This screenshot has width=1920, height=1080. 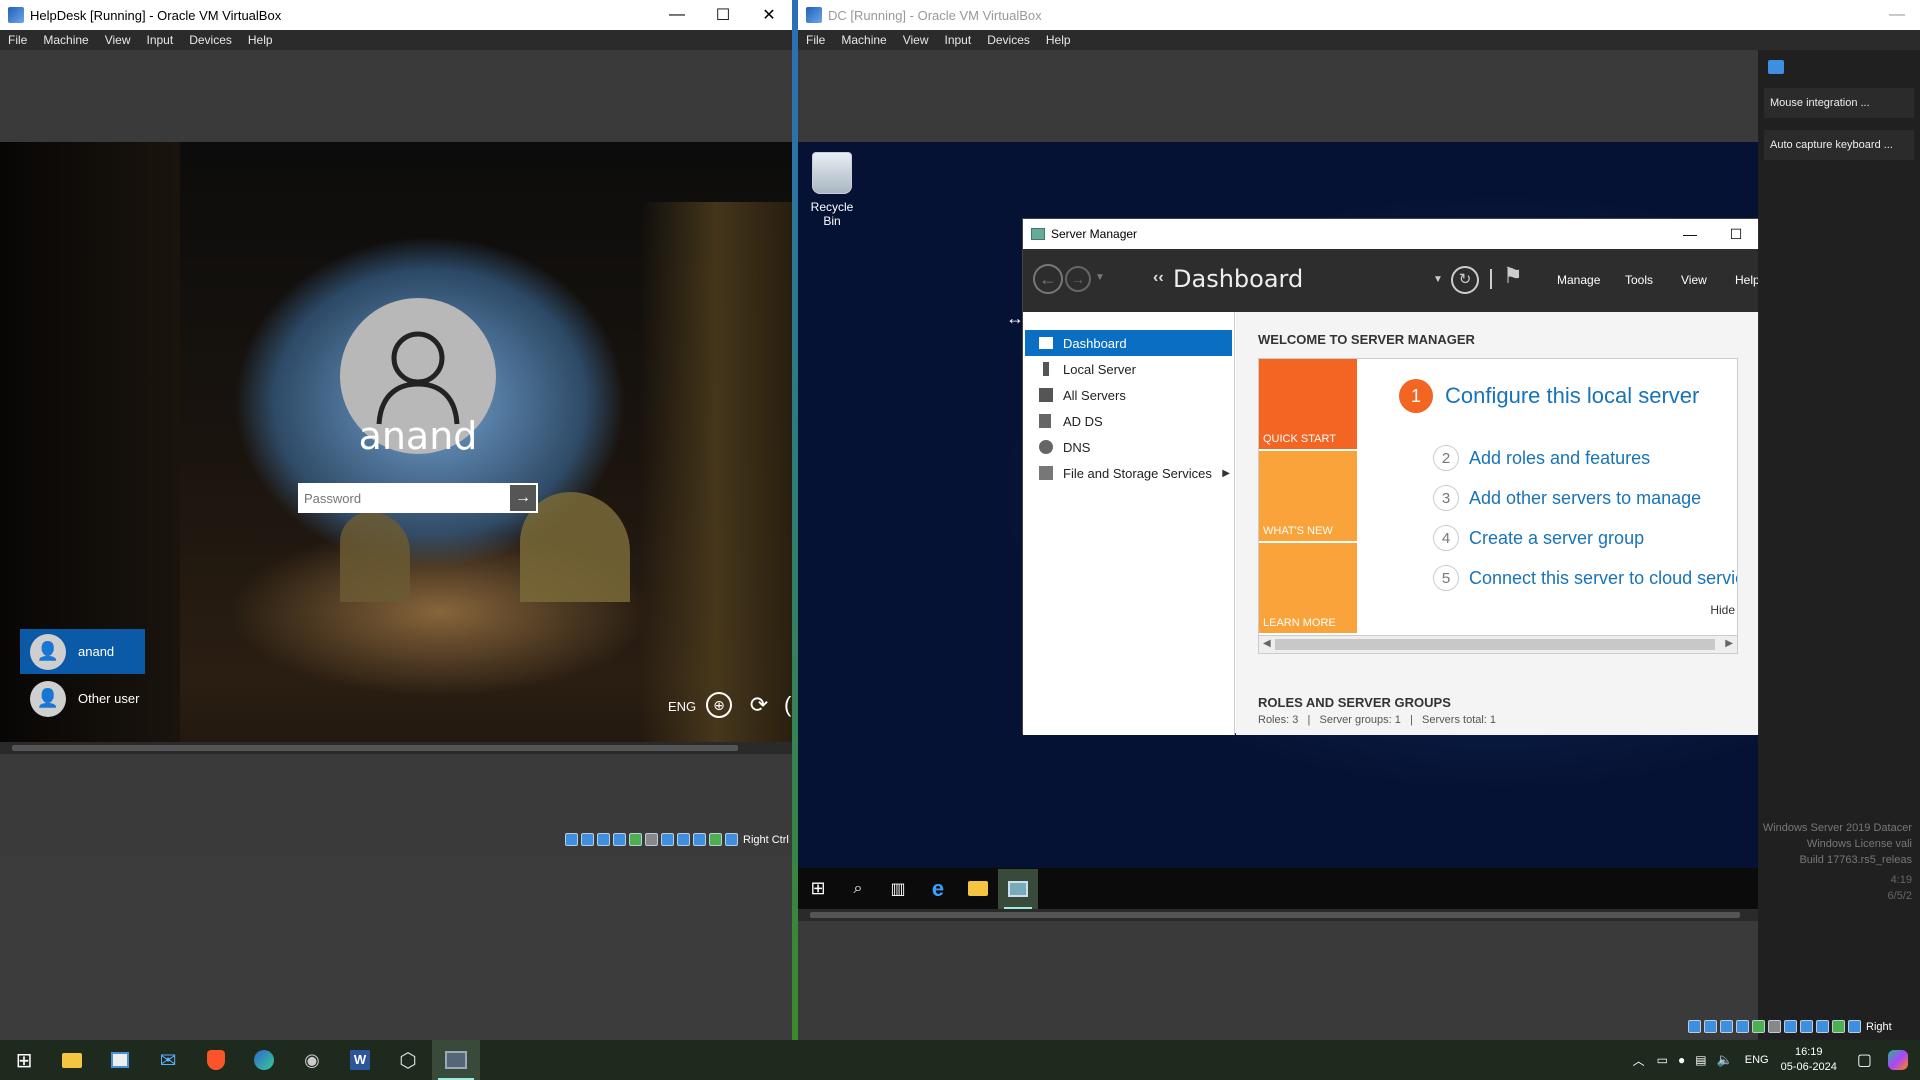 I want to click on nav-local-server: Local Server, so click(x=1128, y=369).